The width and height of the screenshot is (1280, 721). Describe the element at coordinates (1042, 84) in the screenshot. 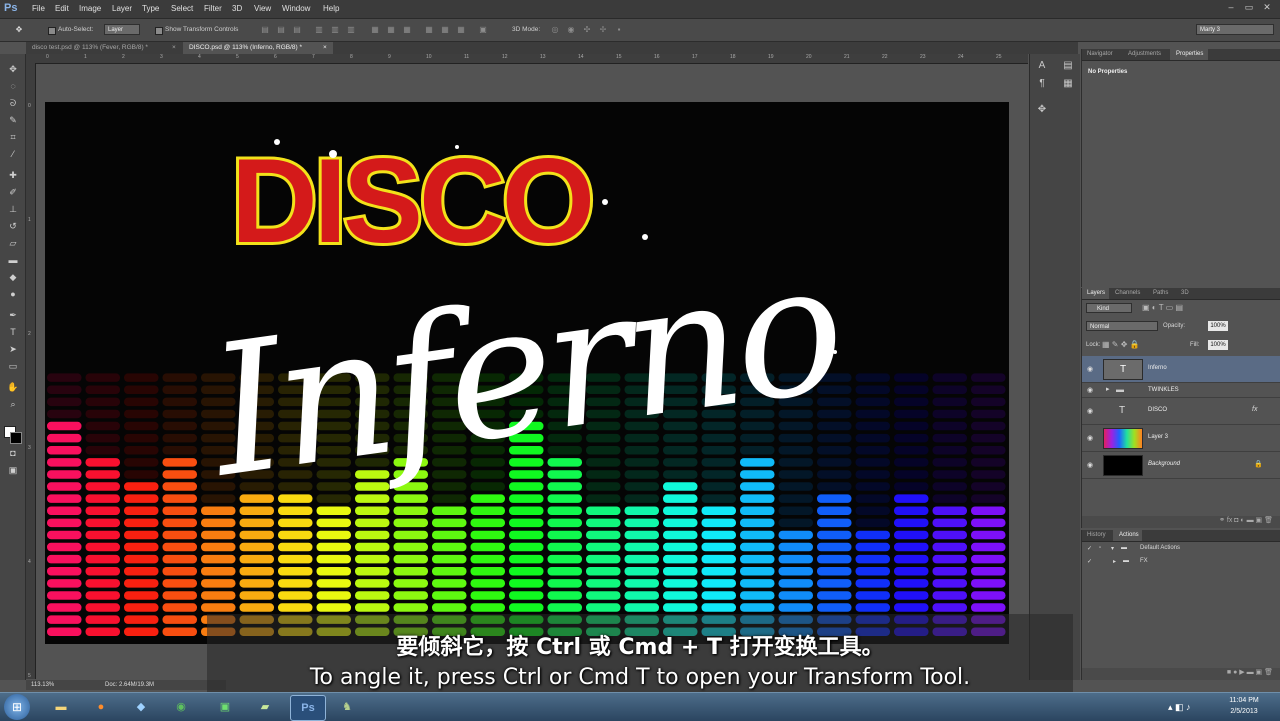

I see `paragraph-icon: ¶` at that location.